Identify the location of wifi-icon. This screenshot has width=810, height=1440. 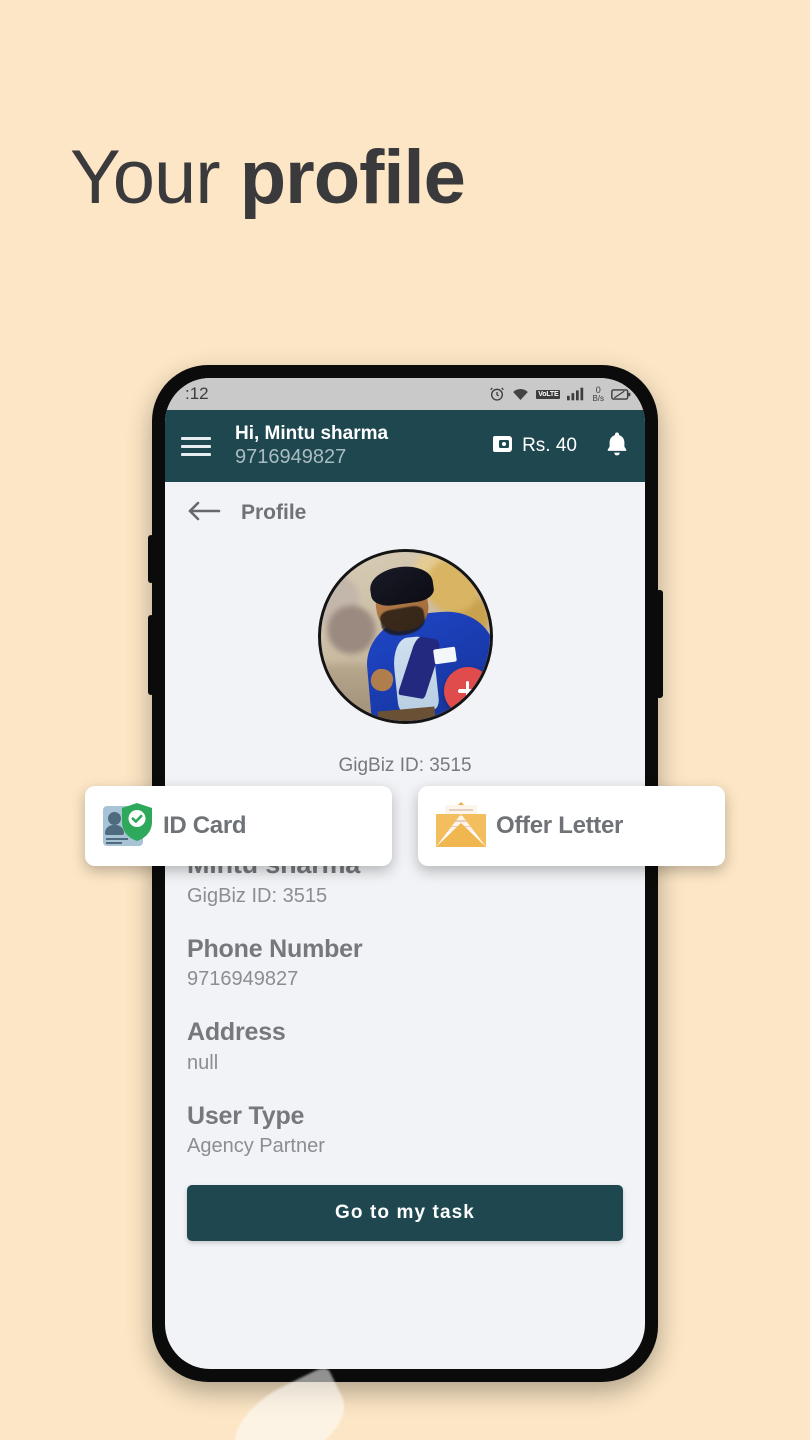
(520, 394).